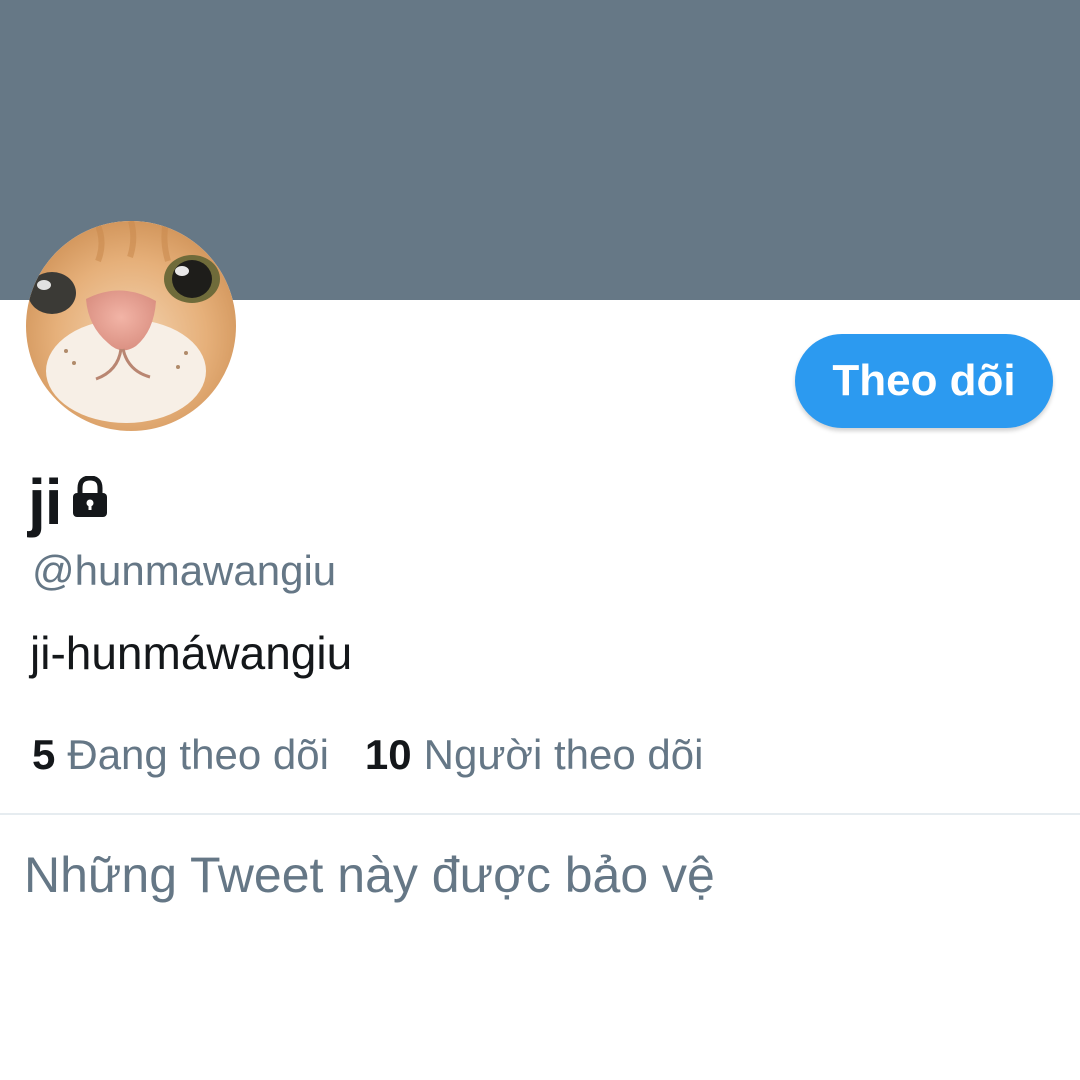 Image resolution: width=1080 pixels, height=1080 pixels. I want to click on following-label: Đang theo dõi, so click(198, 754).